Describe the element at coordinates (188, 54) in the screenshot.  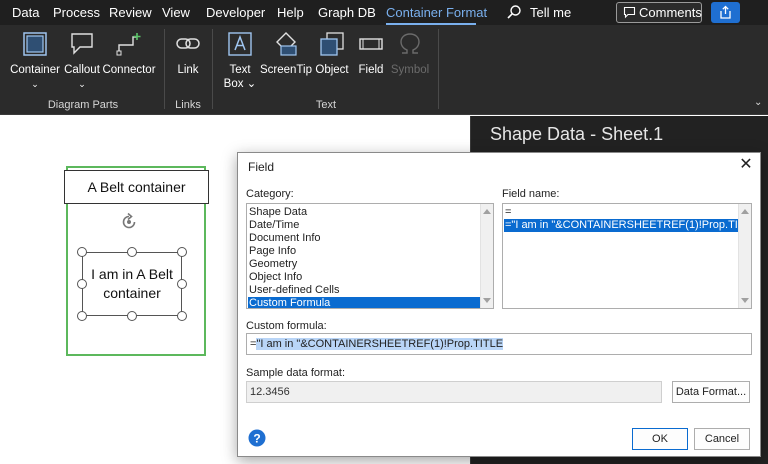
I see `link-button: Link` at that location.